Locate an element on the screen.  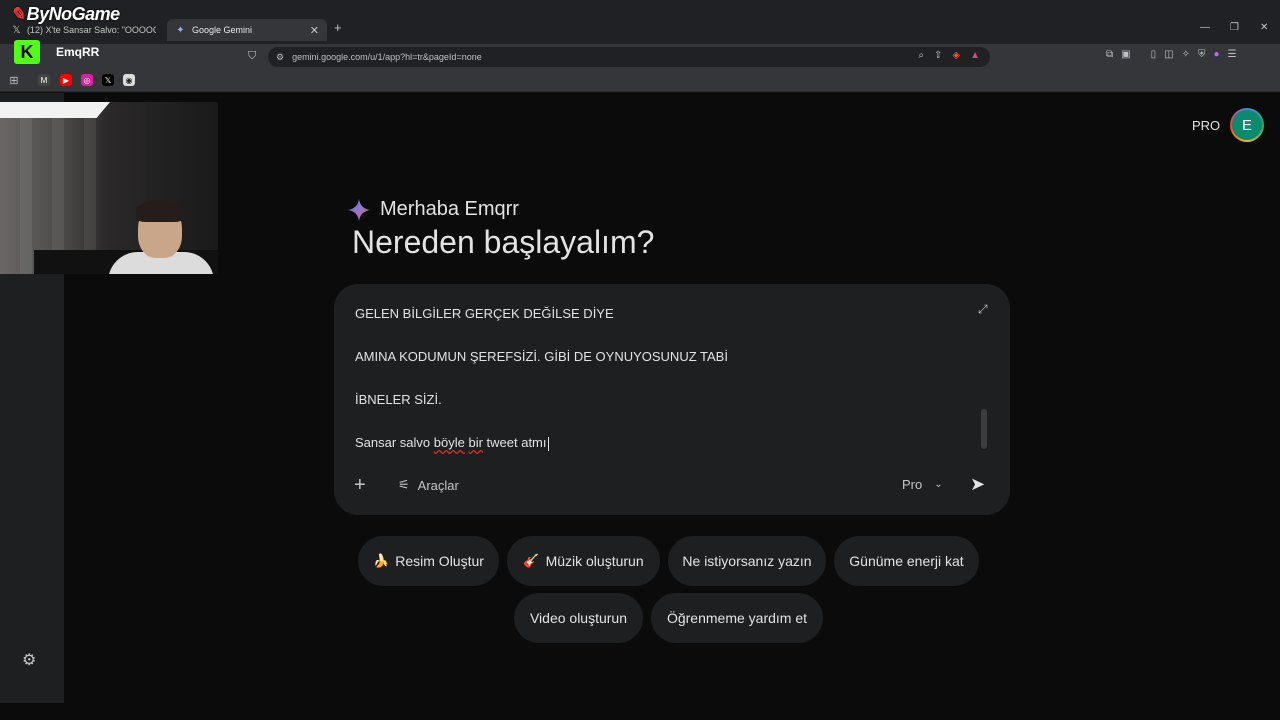
new-tab-icon: + is located at coordinates (338, 27).